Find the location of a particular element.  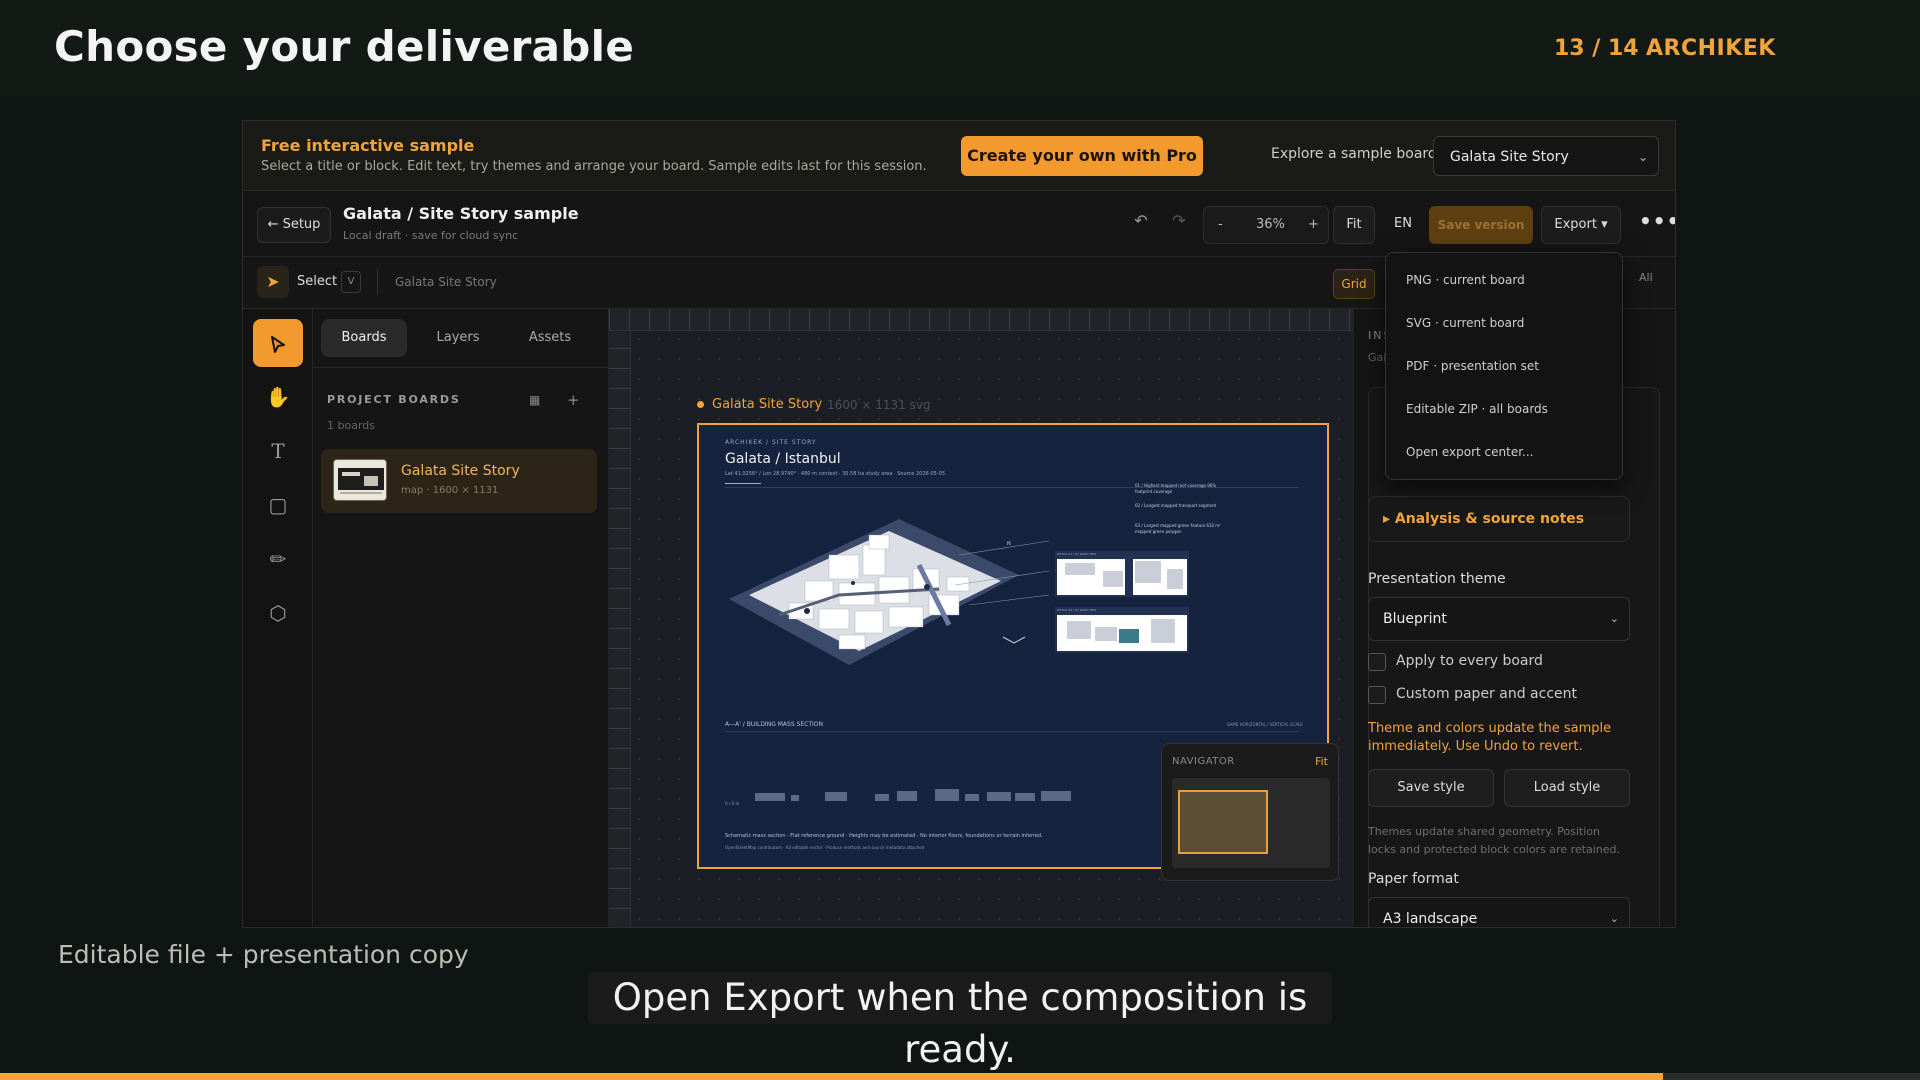

slide-counter: 13 / 14 is located at coordinates (1596, 48).